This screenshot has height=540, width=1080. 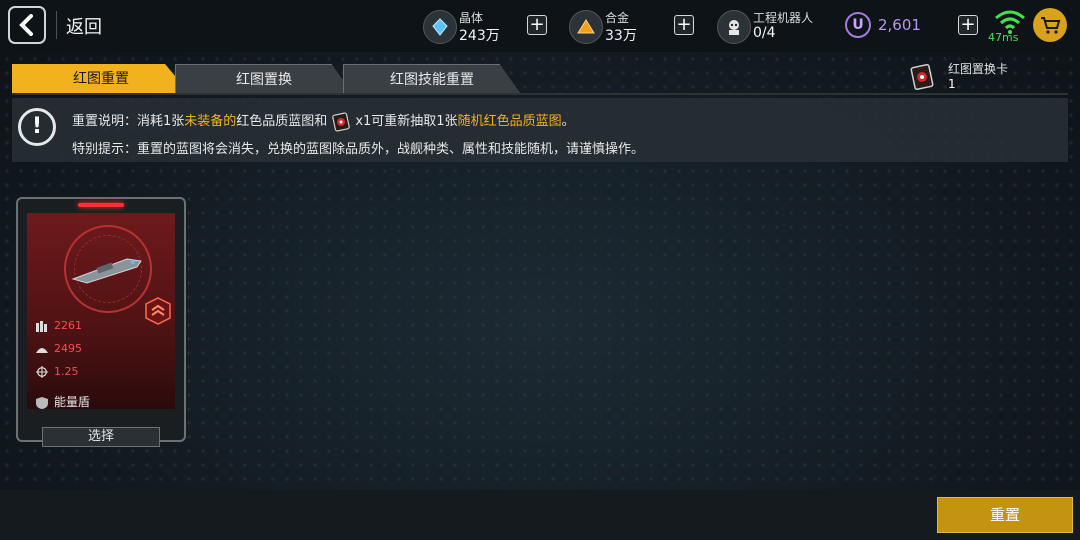 I want to click on resource-name: 工程机器人, so click(x=783, y=18).